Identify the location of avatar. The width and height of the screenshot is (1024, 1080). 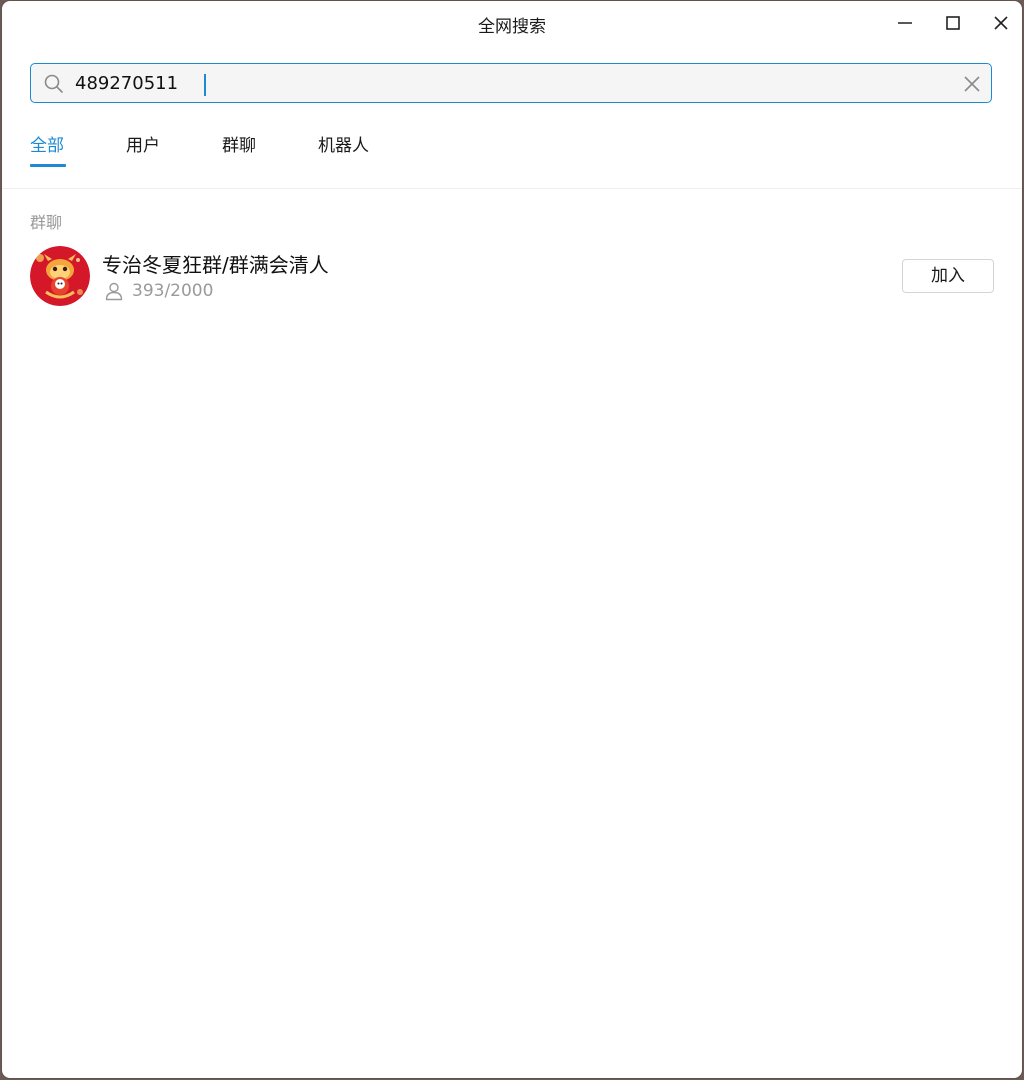
(60, 276).